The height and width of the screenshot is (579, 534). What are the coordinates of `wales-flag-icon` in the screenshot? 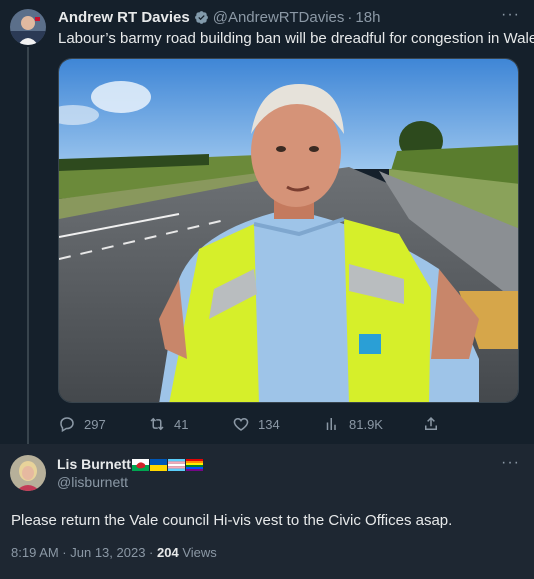 It's located at (140, 464).